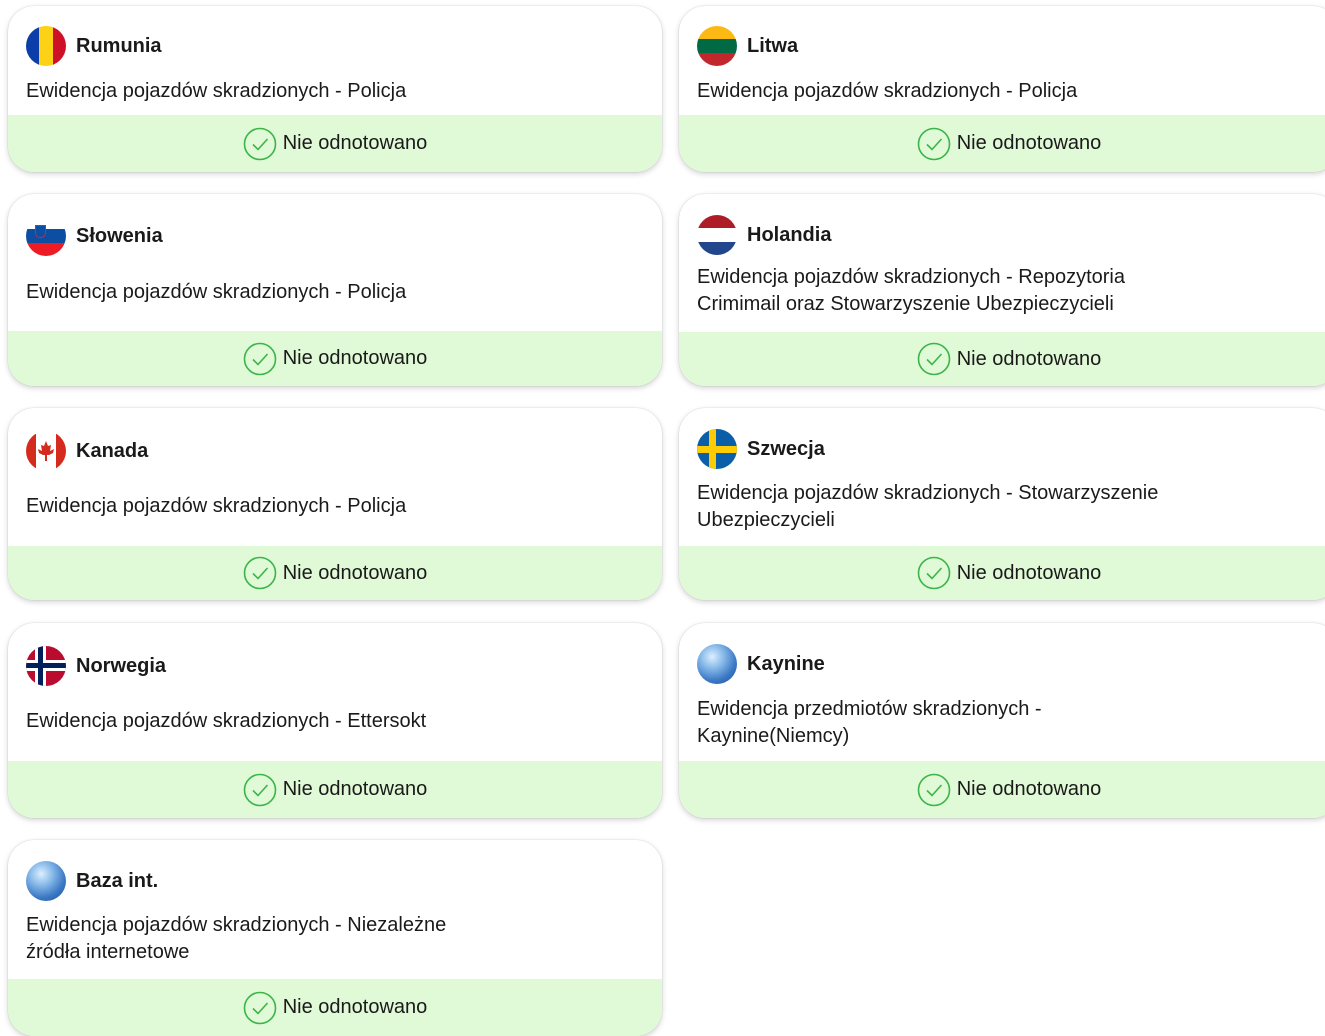  Describe the element at coordinates (46, 236) in the screenshot. I see `slovenia-flag-icon` at that location.